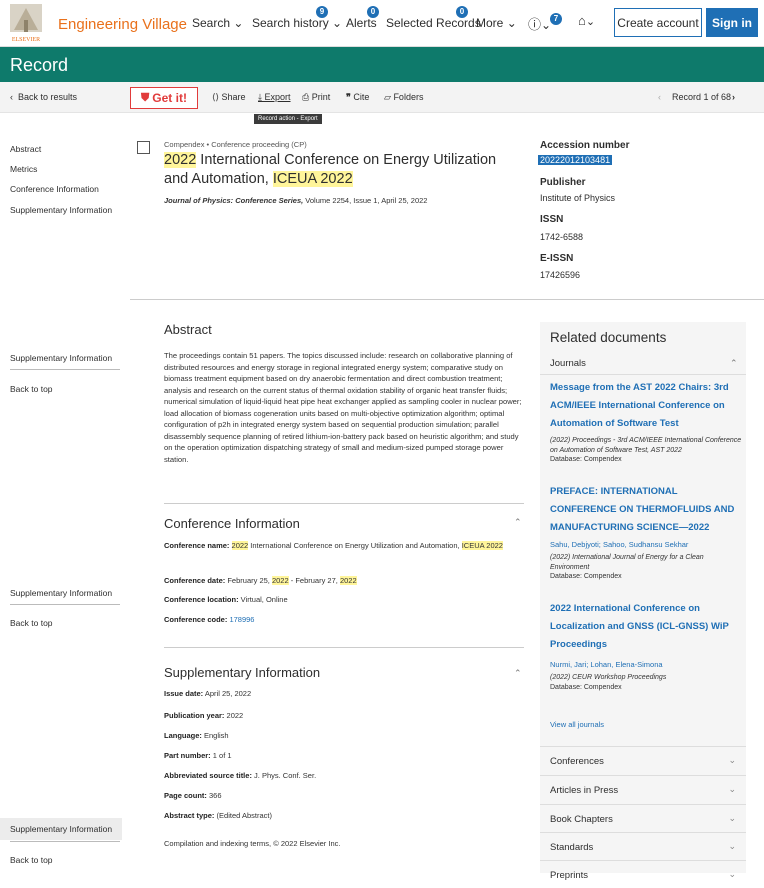 The height and width of the screenshot is (888, 764). What do you see at coordinates (297, 23) in the screenshot?
I see `nav-search-history: Search history ⌄` at bounding box center [297, 23].